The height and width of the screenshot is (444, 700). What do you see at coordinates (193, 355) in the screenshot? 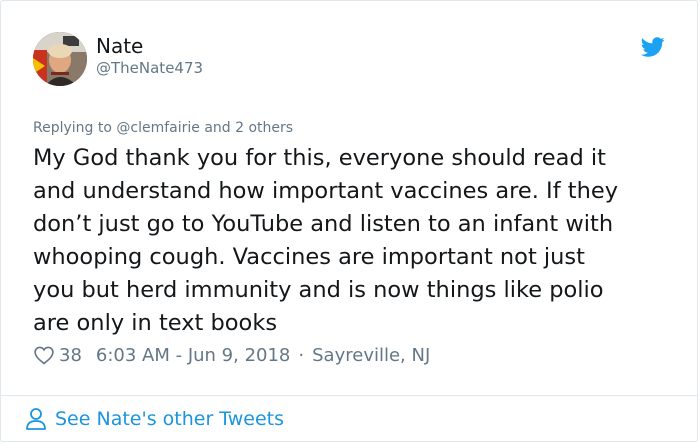
I see `timestamp: 6:03 AM - Jun 9, 2018` at bounding box center [193, 355].